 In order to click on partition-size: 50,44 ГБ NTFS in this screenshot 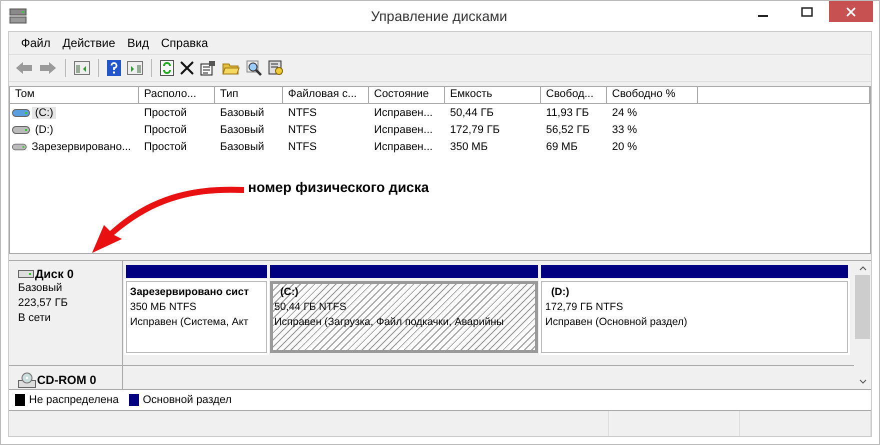, I will do `click(311, 307)`.